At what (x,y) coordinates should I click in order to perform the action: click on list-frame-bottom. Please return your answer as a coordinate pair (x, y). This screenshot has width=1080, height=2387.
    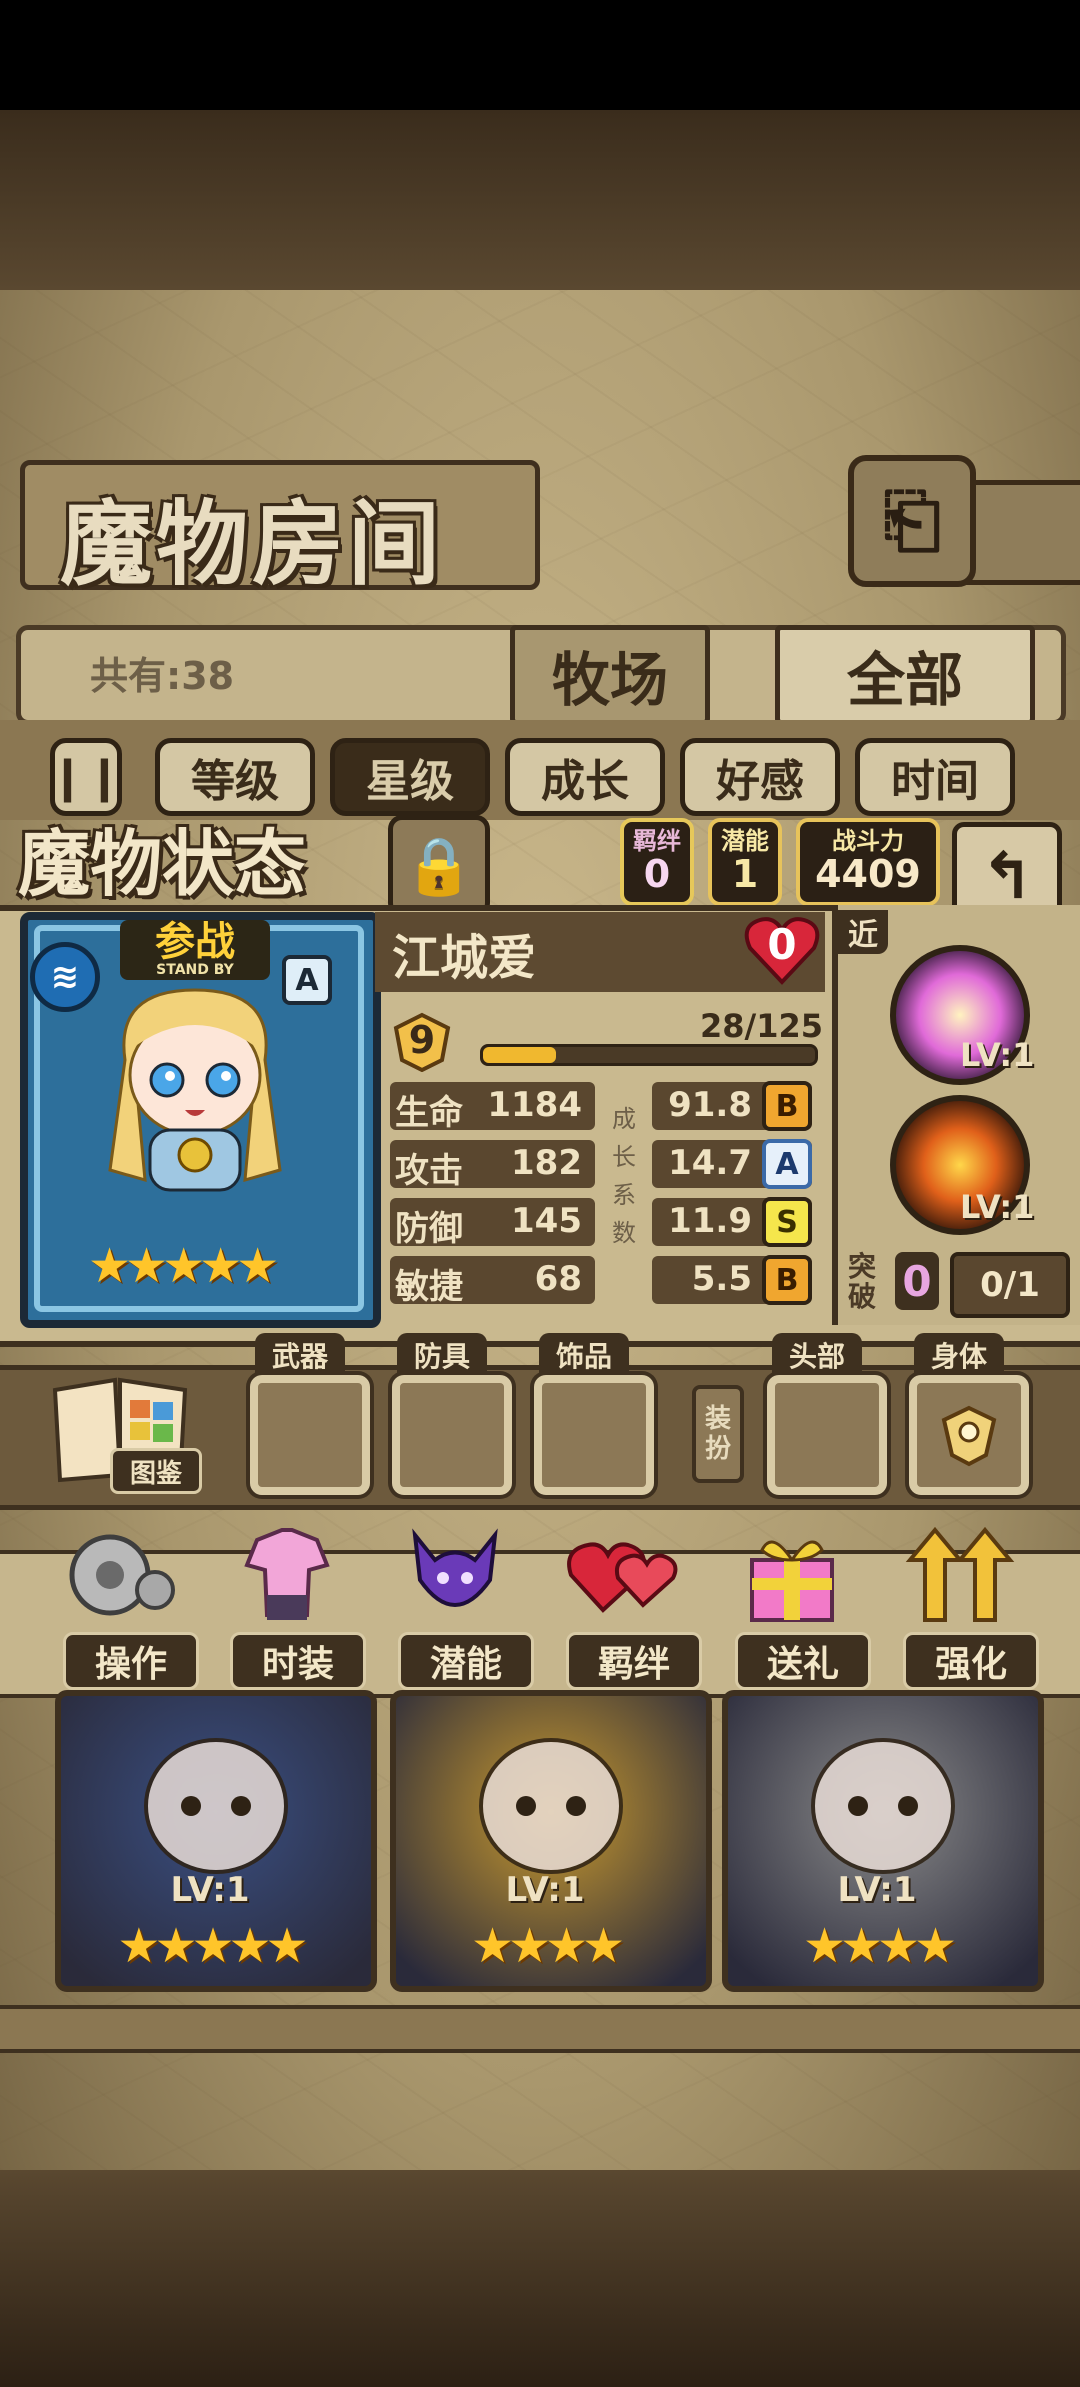
    Looking at the image, I should click on (540, 2029).